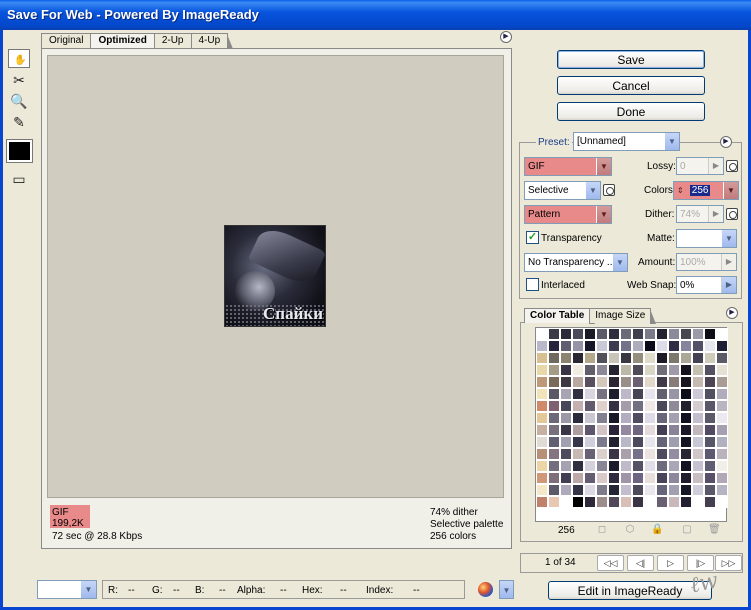 This screenshot has height=610, width=751. Describe the element at coordinates (125, 41) in the screenshot. I see `tab-optimized: Optimized` at that location.